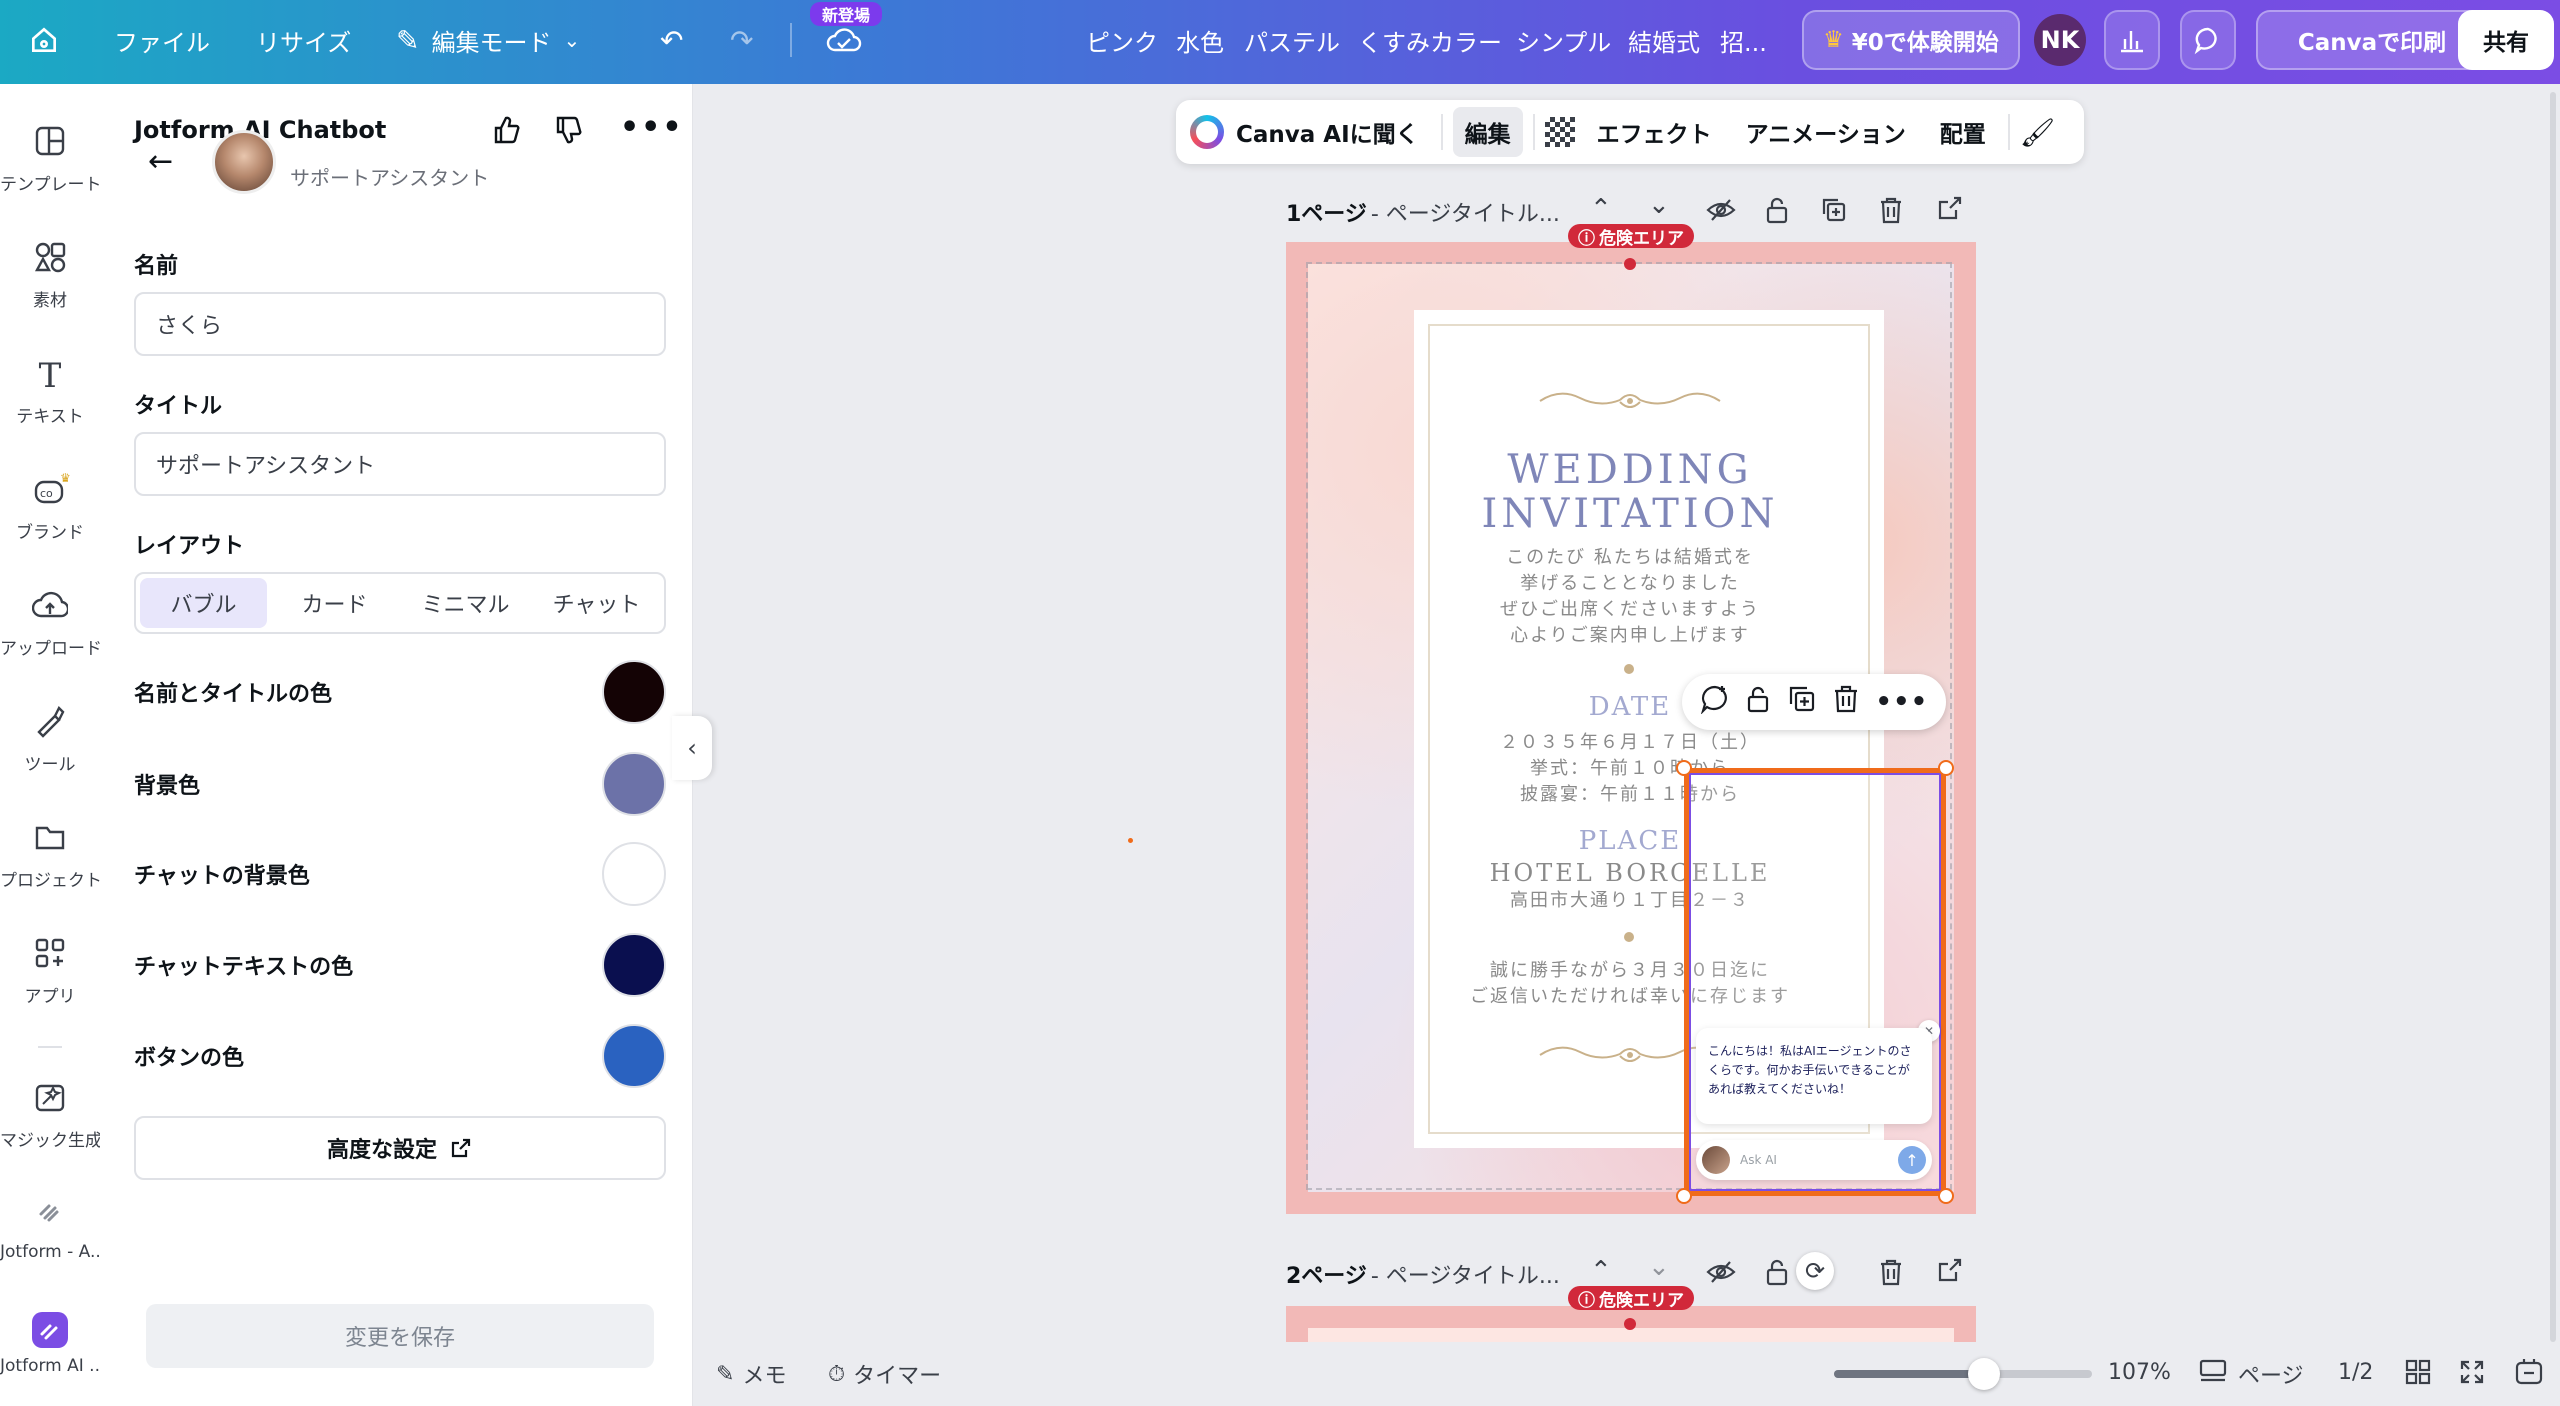  What do you see at coordinates (1963, 1374) in the screenshot?
I see `zoom-slider` at bounding box center [1963, 1374].